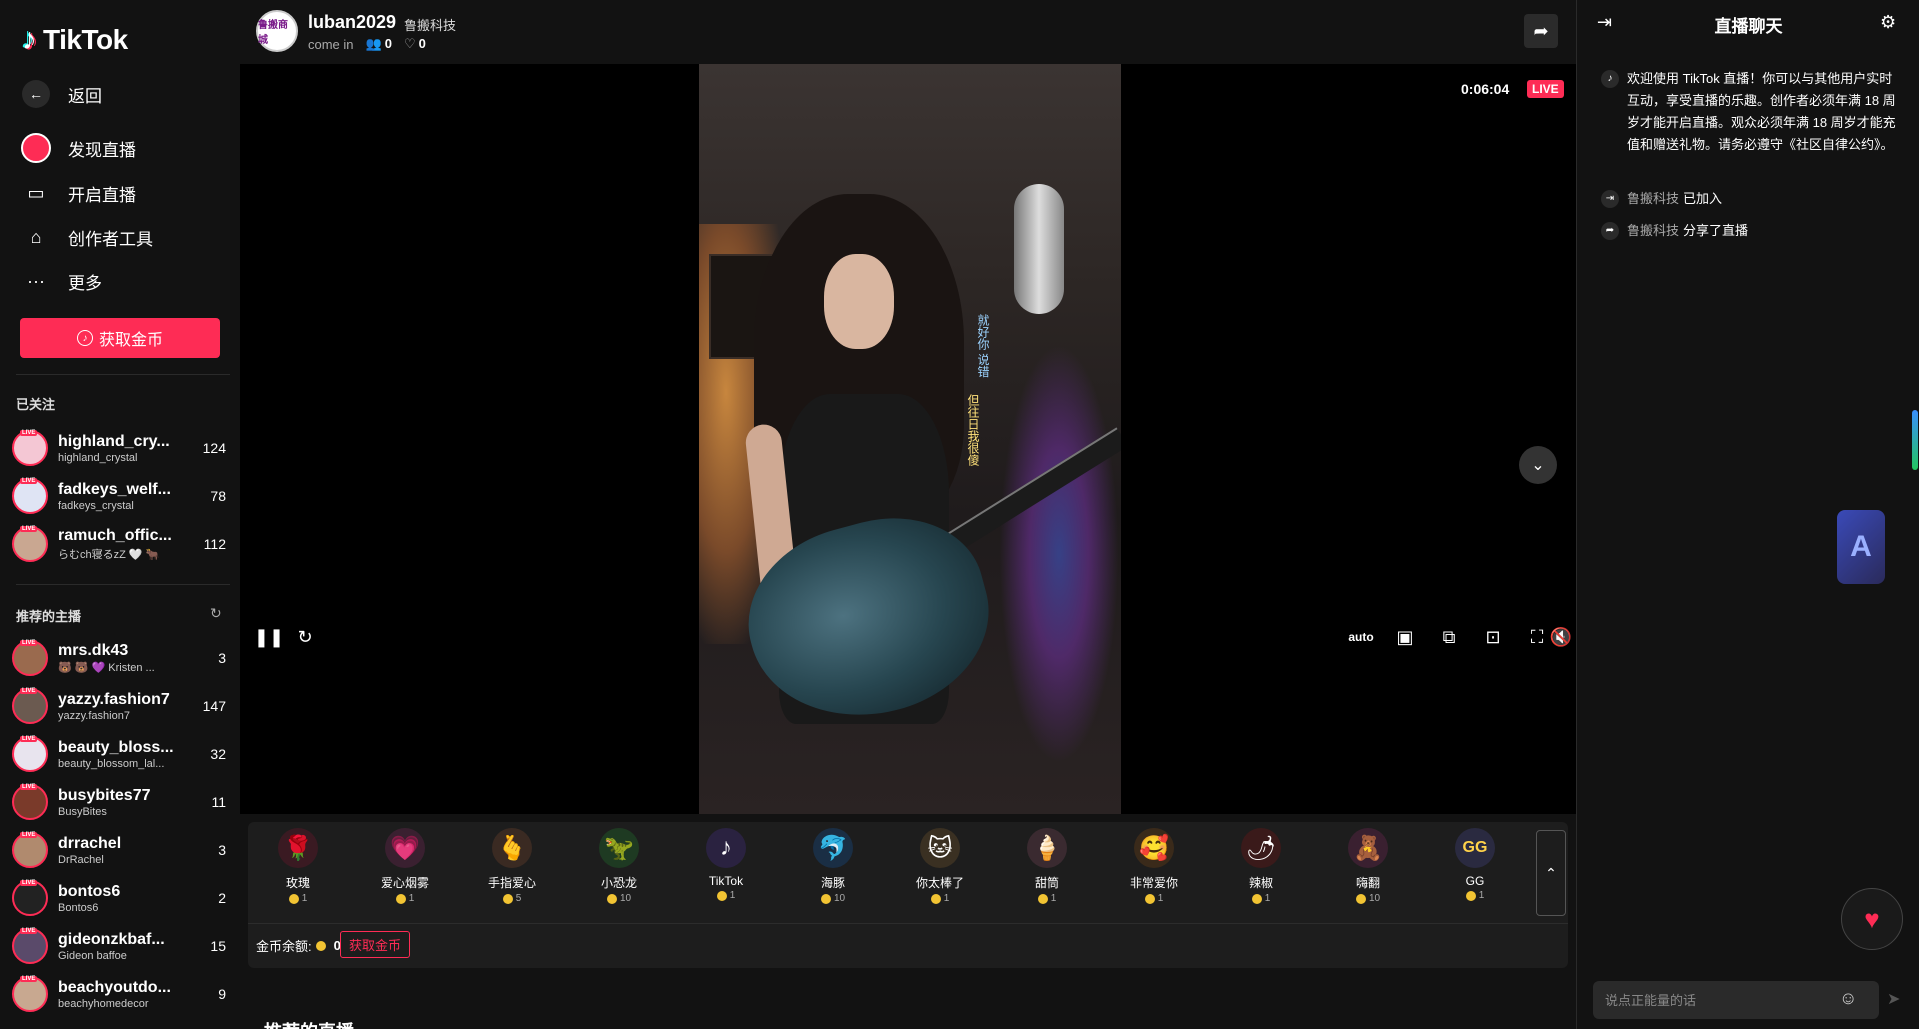 The image size is (1919, 1029). Describe the element at coordinates (121, 496) in the screenshot. I see `following-item: LIVE fadkeys_welf... fadkeys_crystal 78` at that location.